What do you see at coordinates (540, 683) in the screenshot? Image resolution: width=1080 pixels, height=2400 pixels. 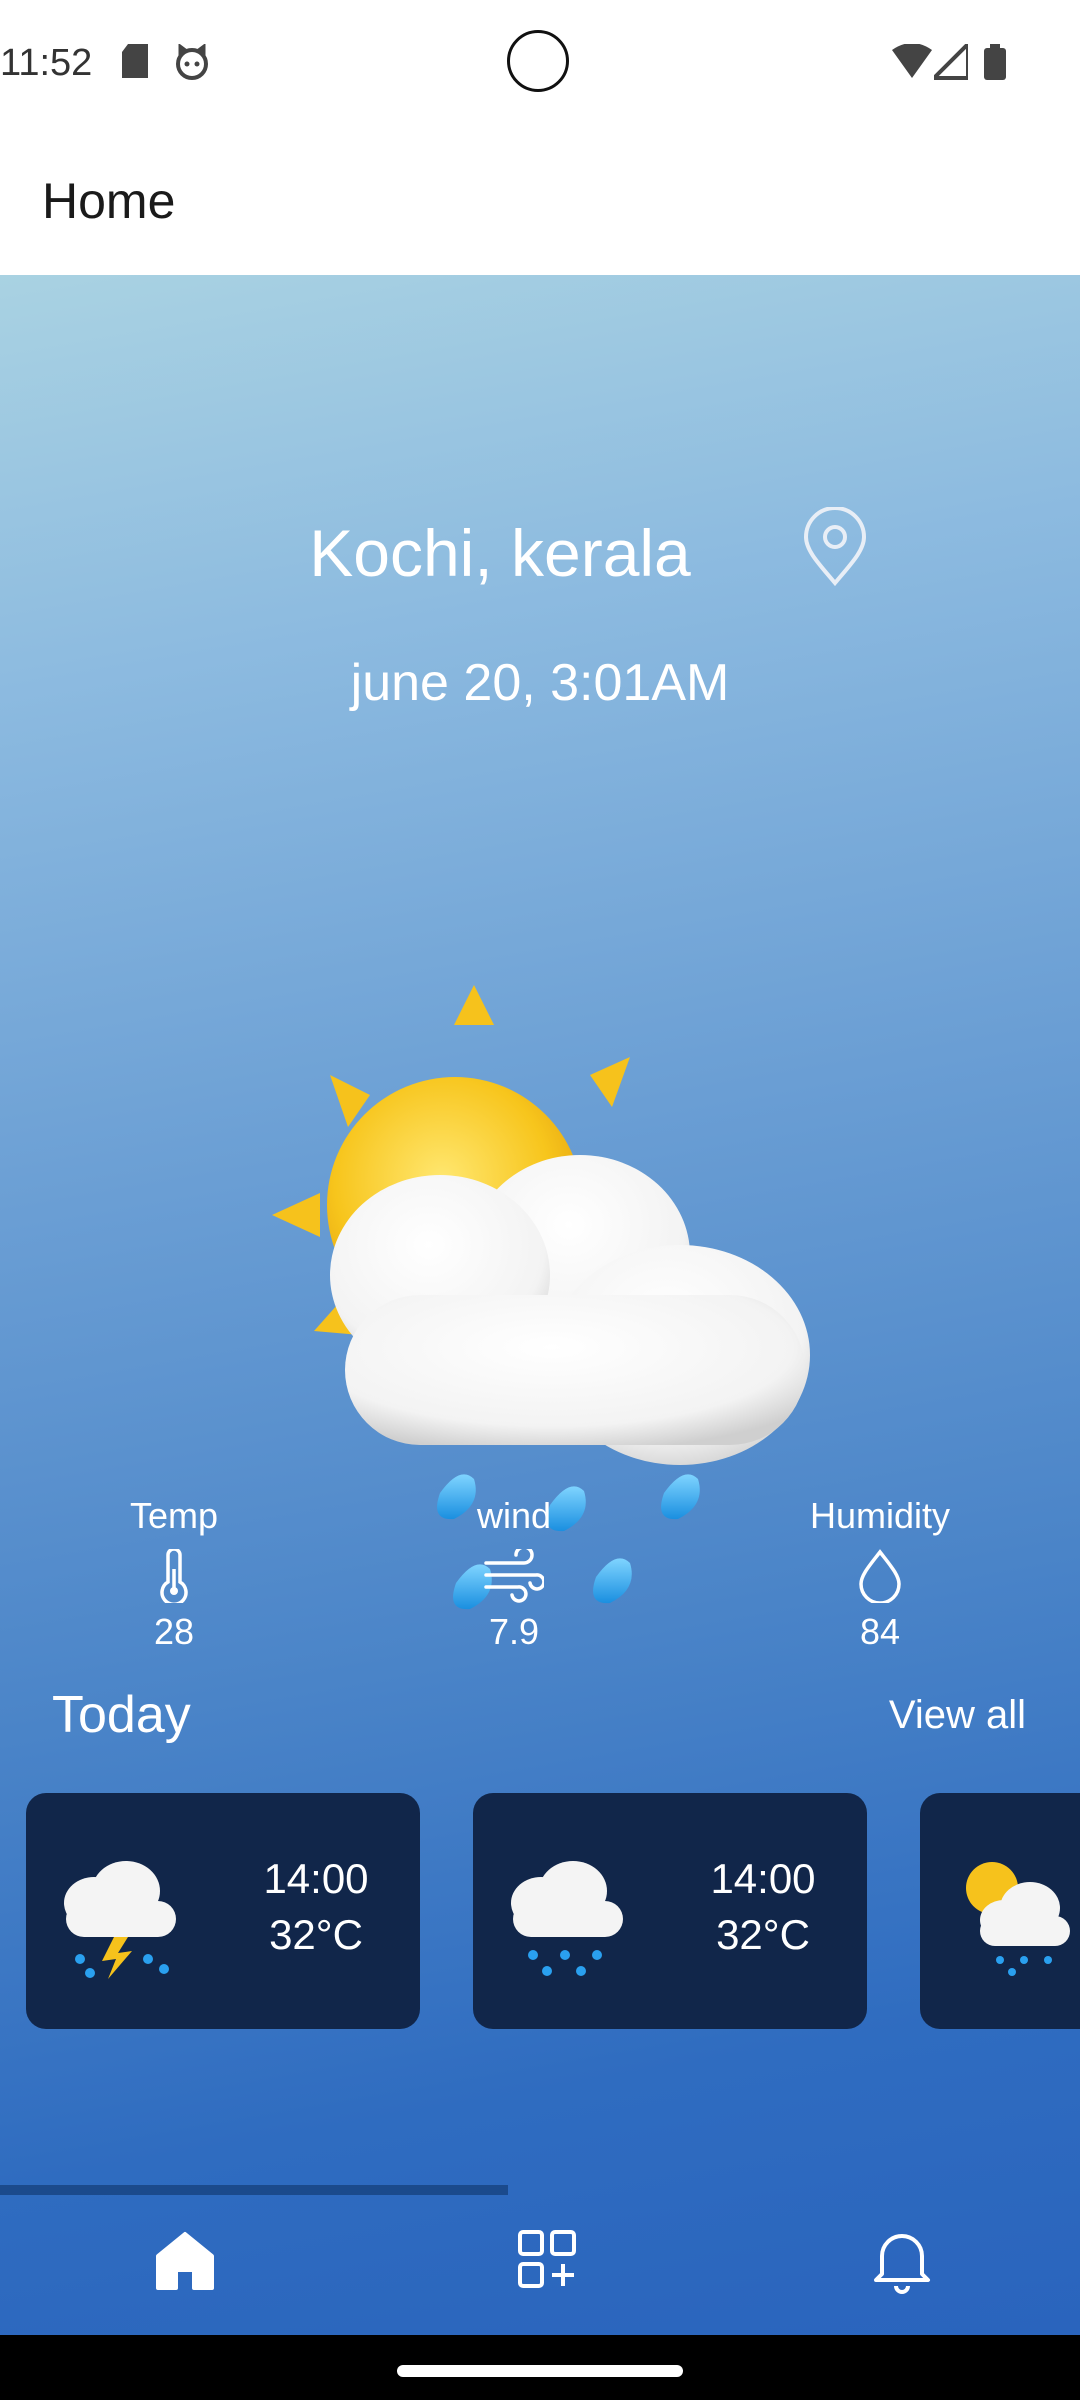 I see `date-time-label: june 20, 3:01AM` at bounding box center [540, 683].